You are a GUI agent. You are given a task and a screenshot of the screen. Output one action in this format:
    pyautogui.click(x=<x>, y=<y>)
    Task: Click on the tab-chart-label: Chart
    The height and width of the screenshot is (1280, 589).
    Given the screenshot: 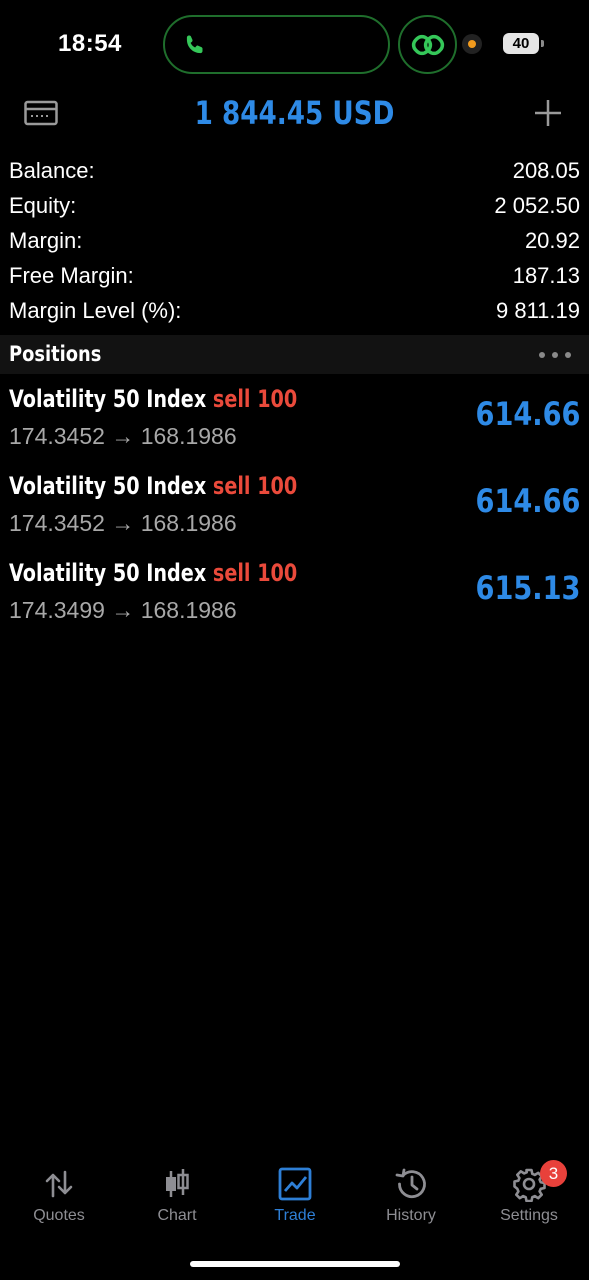 What is the action you would take?
    pyautogui.click(x=177, y=1215)
    